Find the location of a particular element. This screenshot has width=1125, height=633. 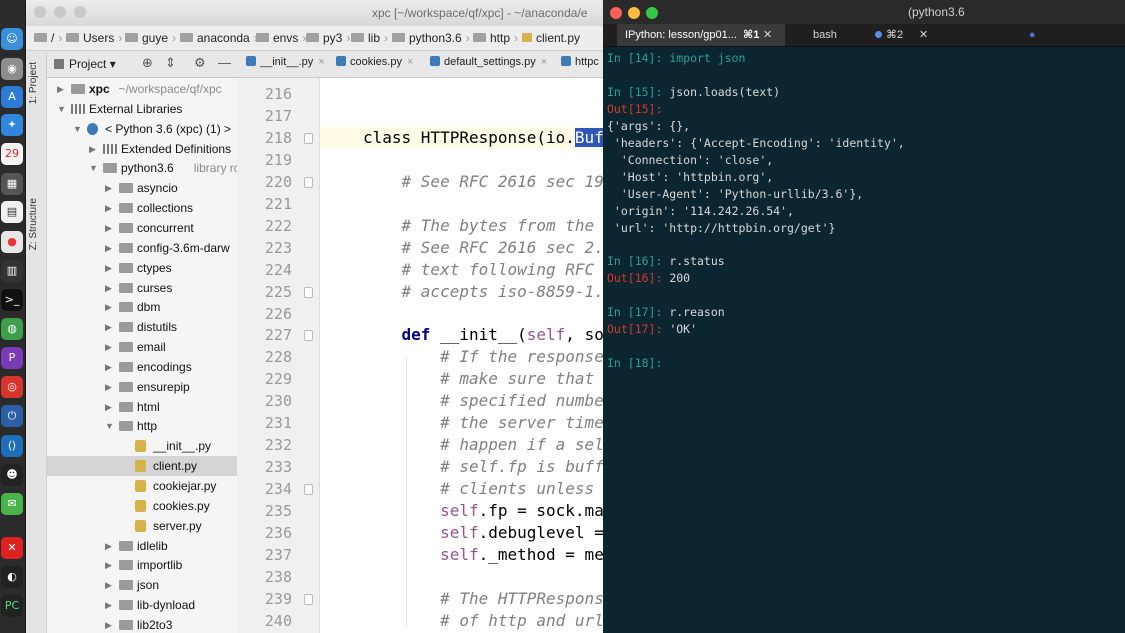

tree-item: ▶ html is located at coordinates (152, 407).